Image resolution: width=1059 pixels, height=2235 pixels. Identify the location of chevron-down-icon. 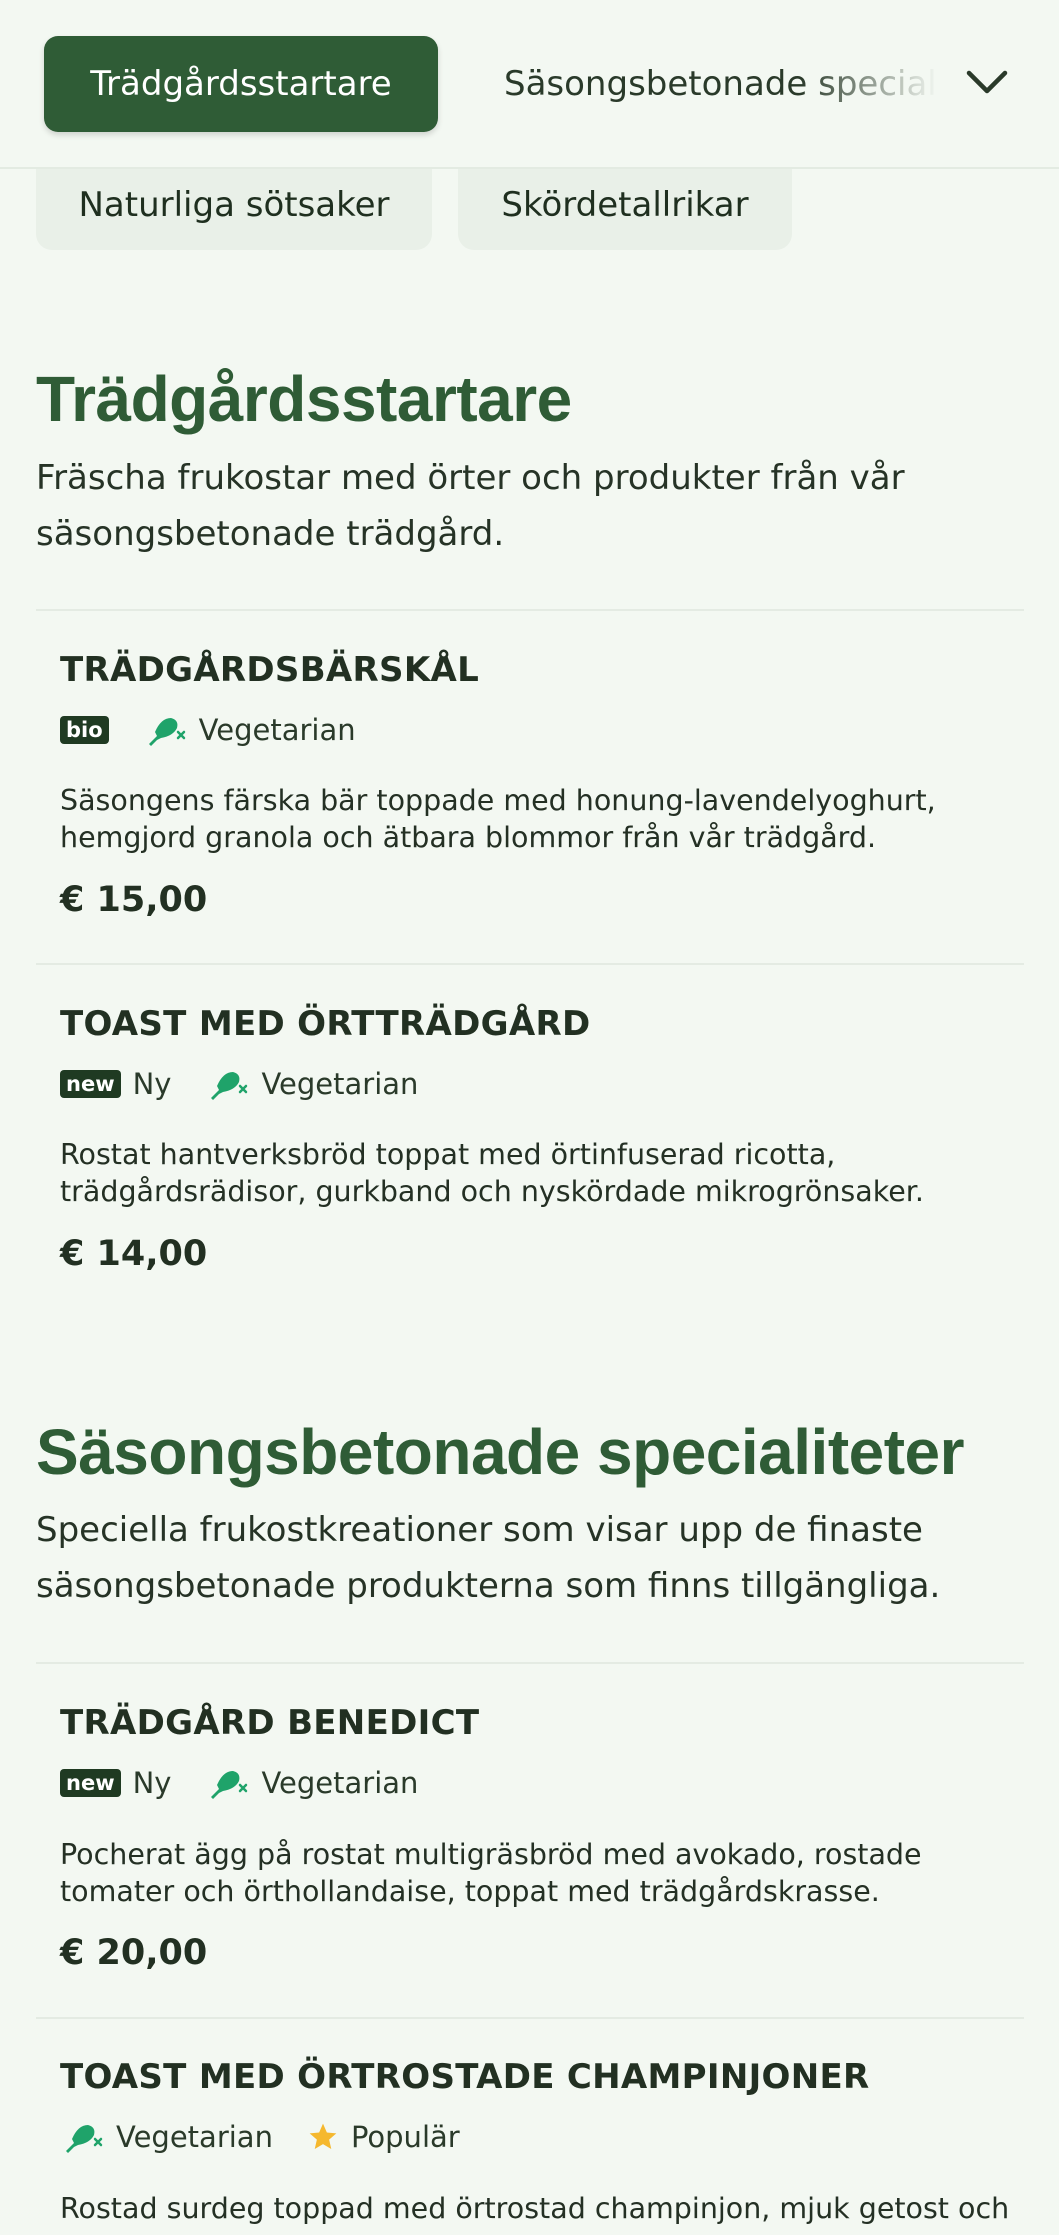
(987, 82).